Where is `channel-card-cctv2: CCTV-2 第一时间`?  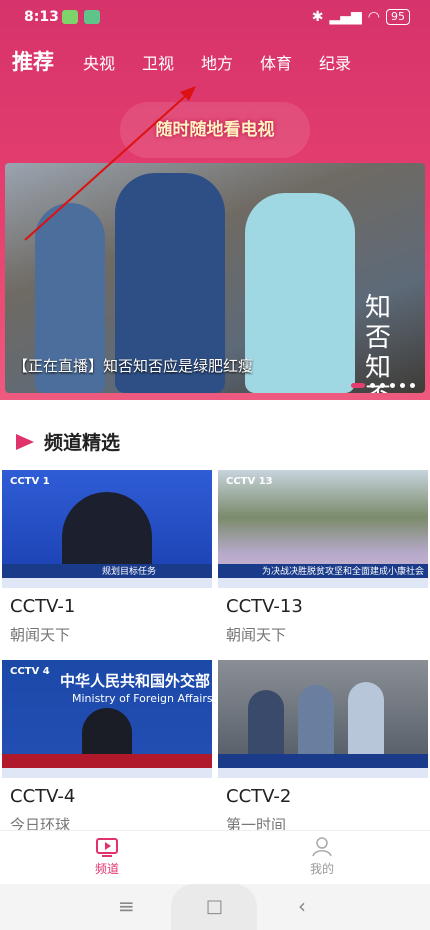 channel-card-cctv2: CCTV-2 第一时间 is located at coordinates (323, 750).